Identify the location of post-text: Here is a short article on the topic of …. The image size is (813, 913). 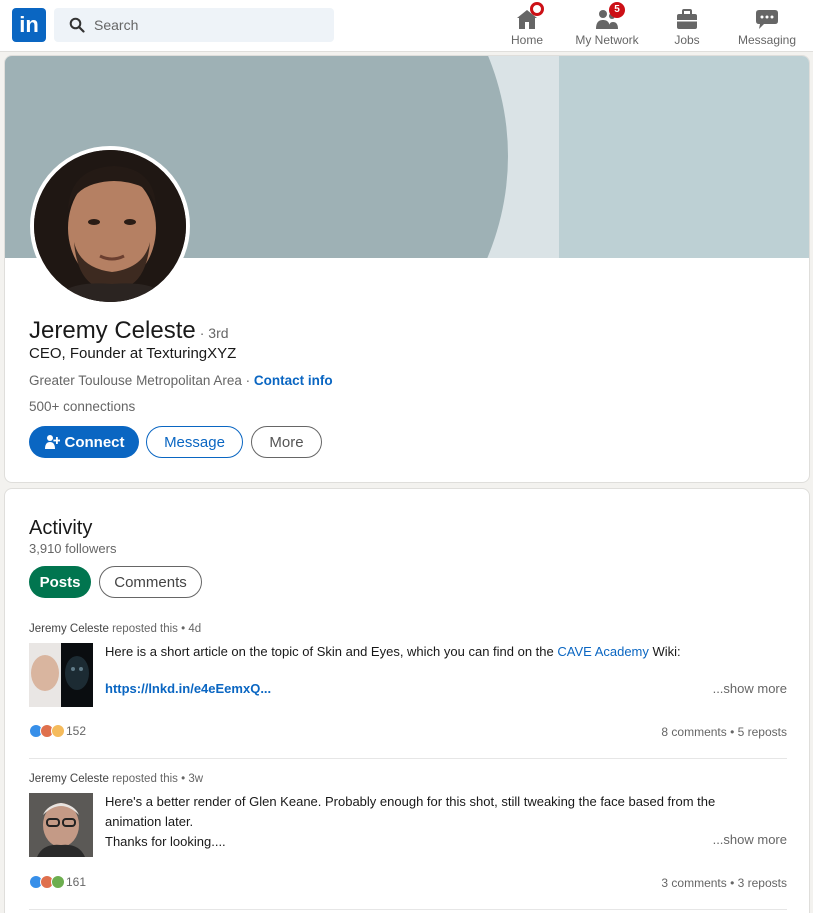
(445, 652).